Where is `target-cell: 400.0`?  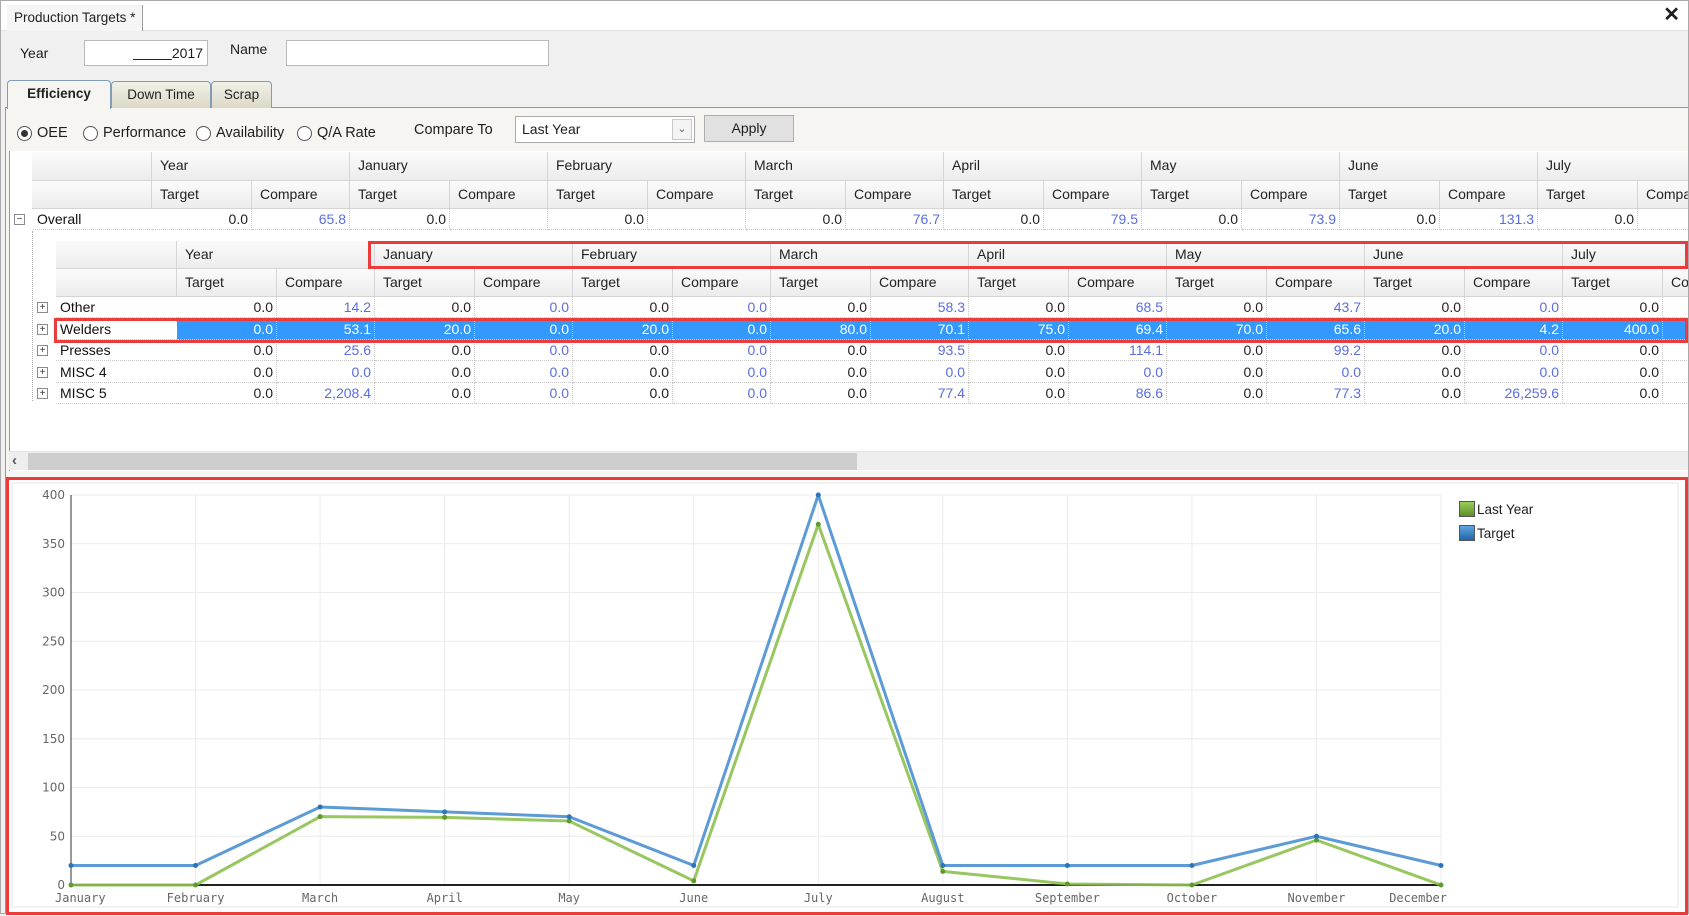
target-cell: 400.0 is located at coordinates (1613, 329).